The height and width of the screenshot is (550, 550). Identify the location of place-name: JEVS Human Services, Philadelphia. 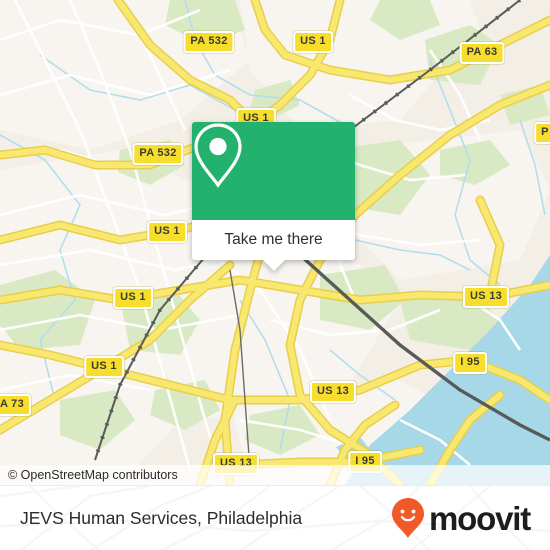
(161, 517).